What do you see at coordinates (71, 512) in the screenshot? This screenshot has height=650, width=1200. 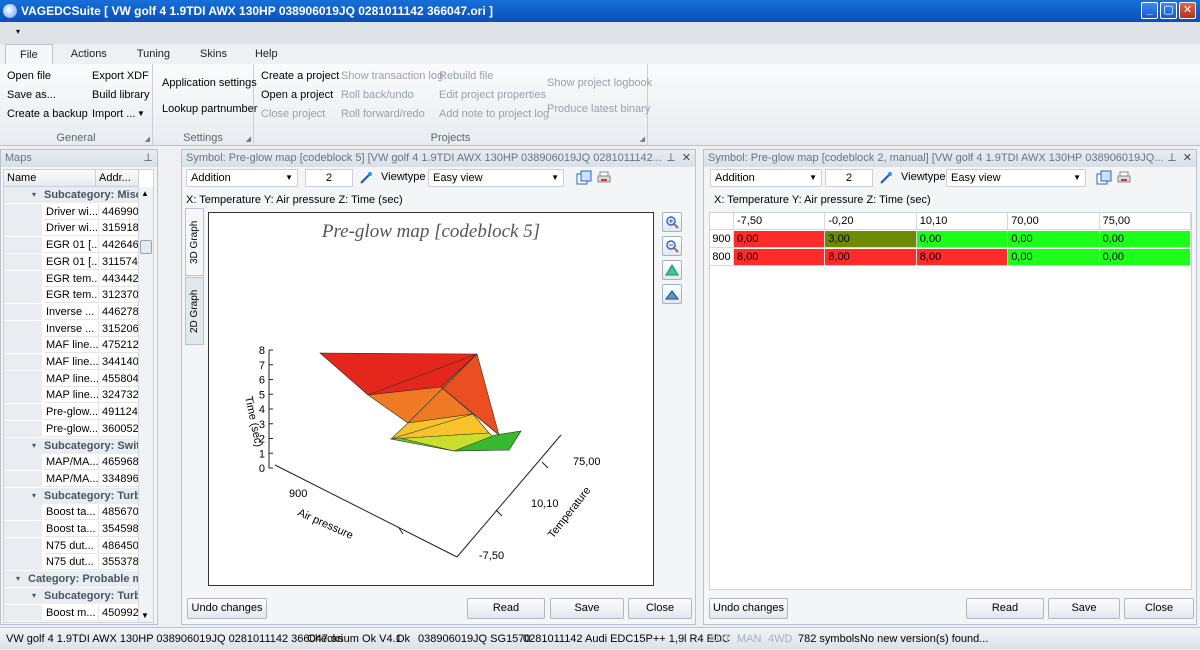 I see `list-item: Boost ta... 485670` at bounding box center [71, 512].